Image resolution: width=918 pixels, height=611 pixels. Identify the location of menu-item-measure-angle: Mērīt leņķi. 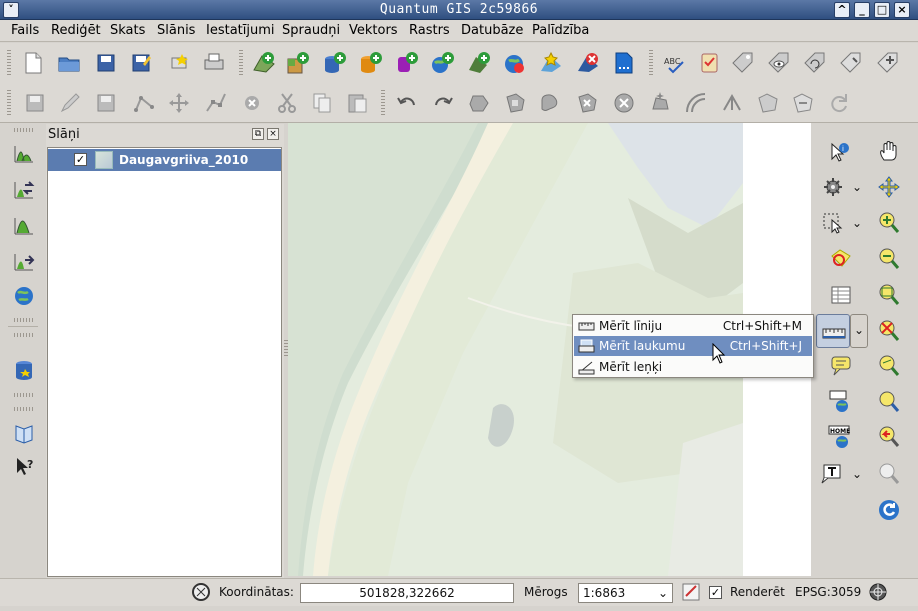
(693, 367).